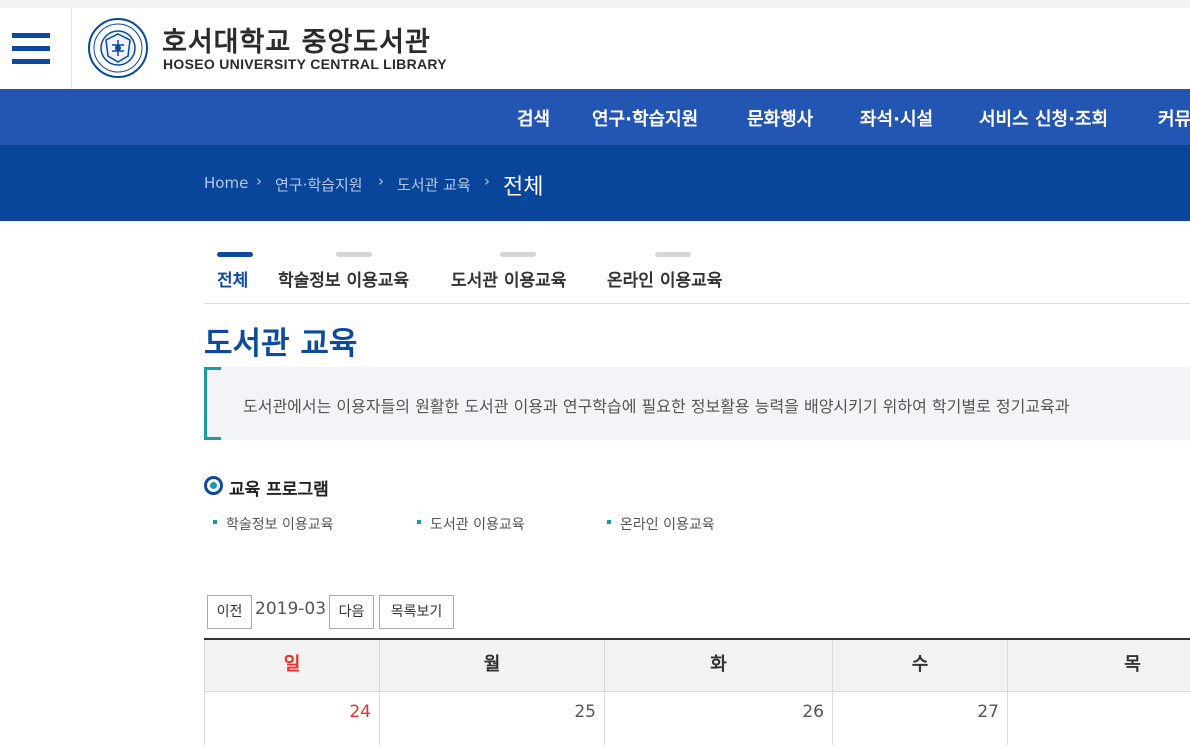 The width and height of the screenshot is (1190, 745). I want to click on breadcrumb: Home › 연구·학습지원 › 도서관 교육 › 전체, so click(595, 183).